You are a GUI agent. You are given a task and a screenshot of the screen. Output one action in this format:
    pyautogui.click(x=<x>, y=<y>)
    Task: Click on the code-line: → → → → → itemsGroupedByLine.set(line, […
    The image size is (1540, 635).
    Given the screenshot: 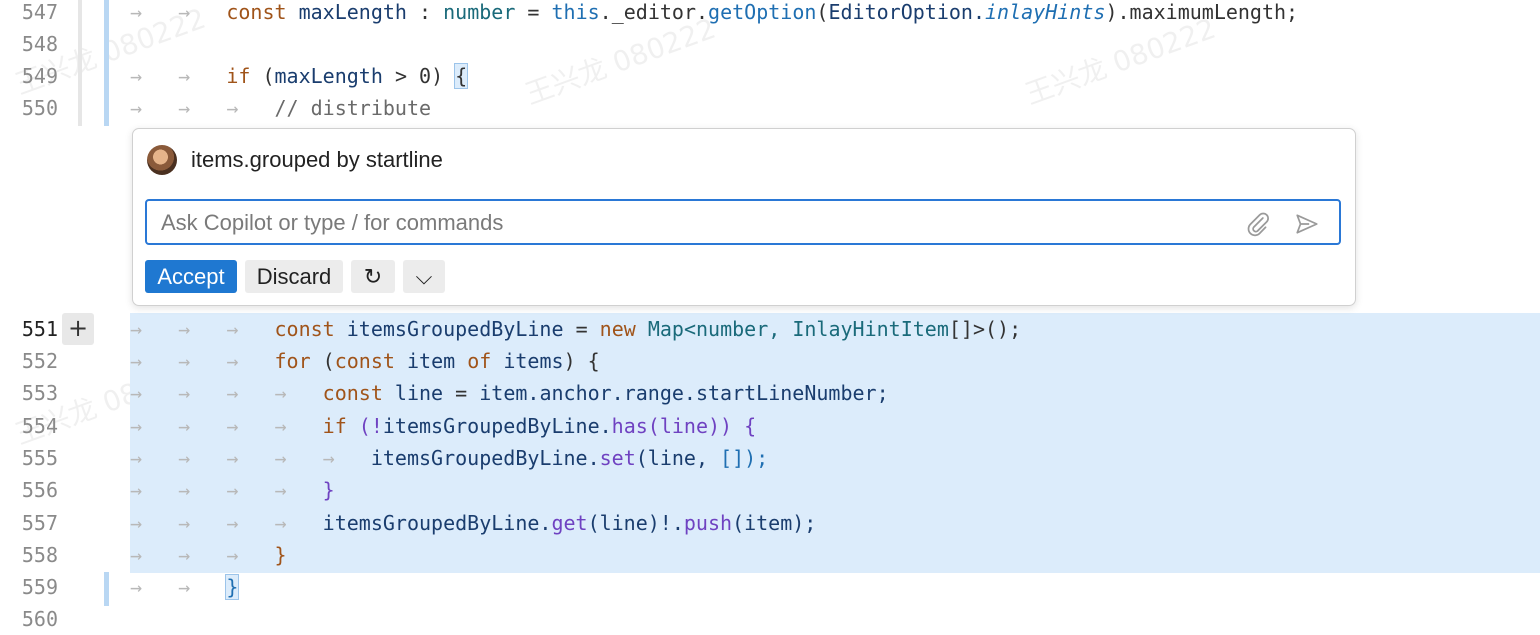 What is the action you would take?
    pyautogui.click(x=449, y=458)
    